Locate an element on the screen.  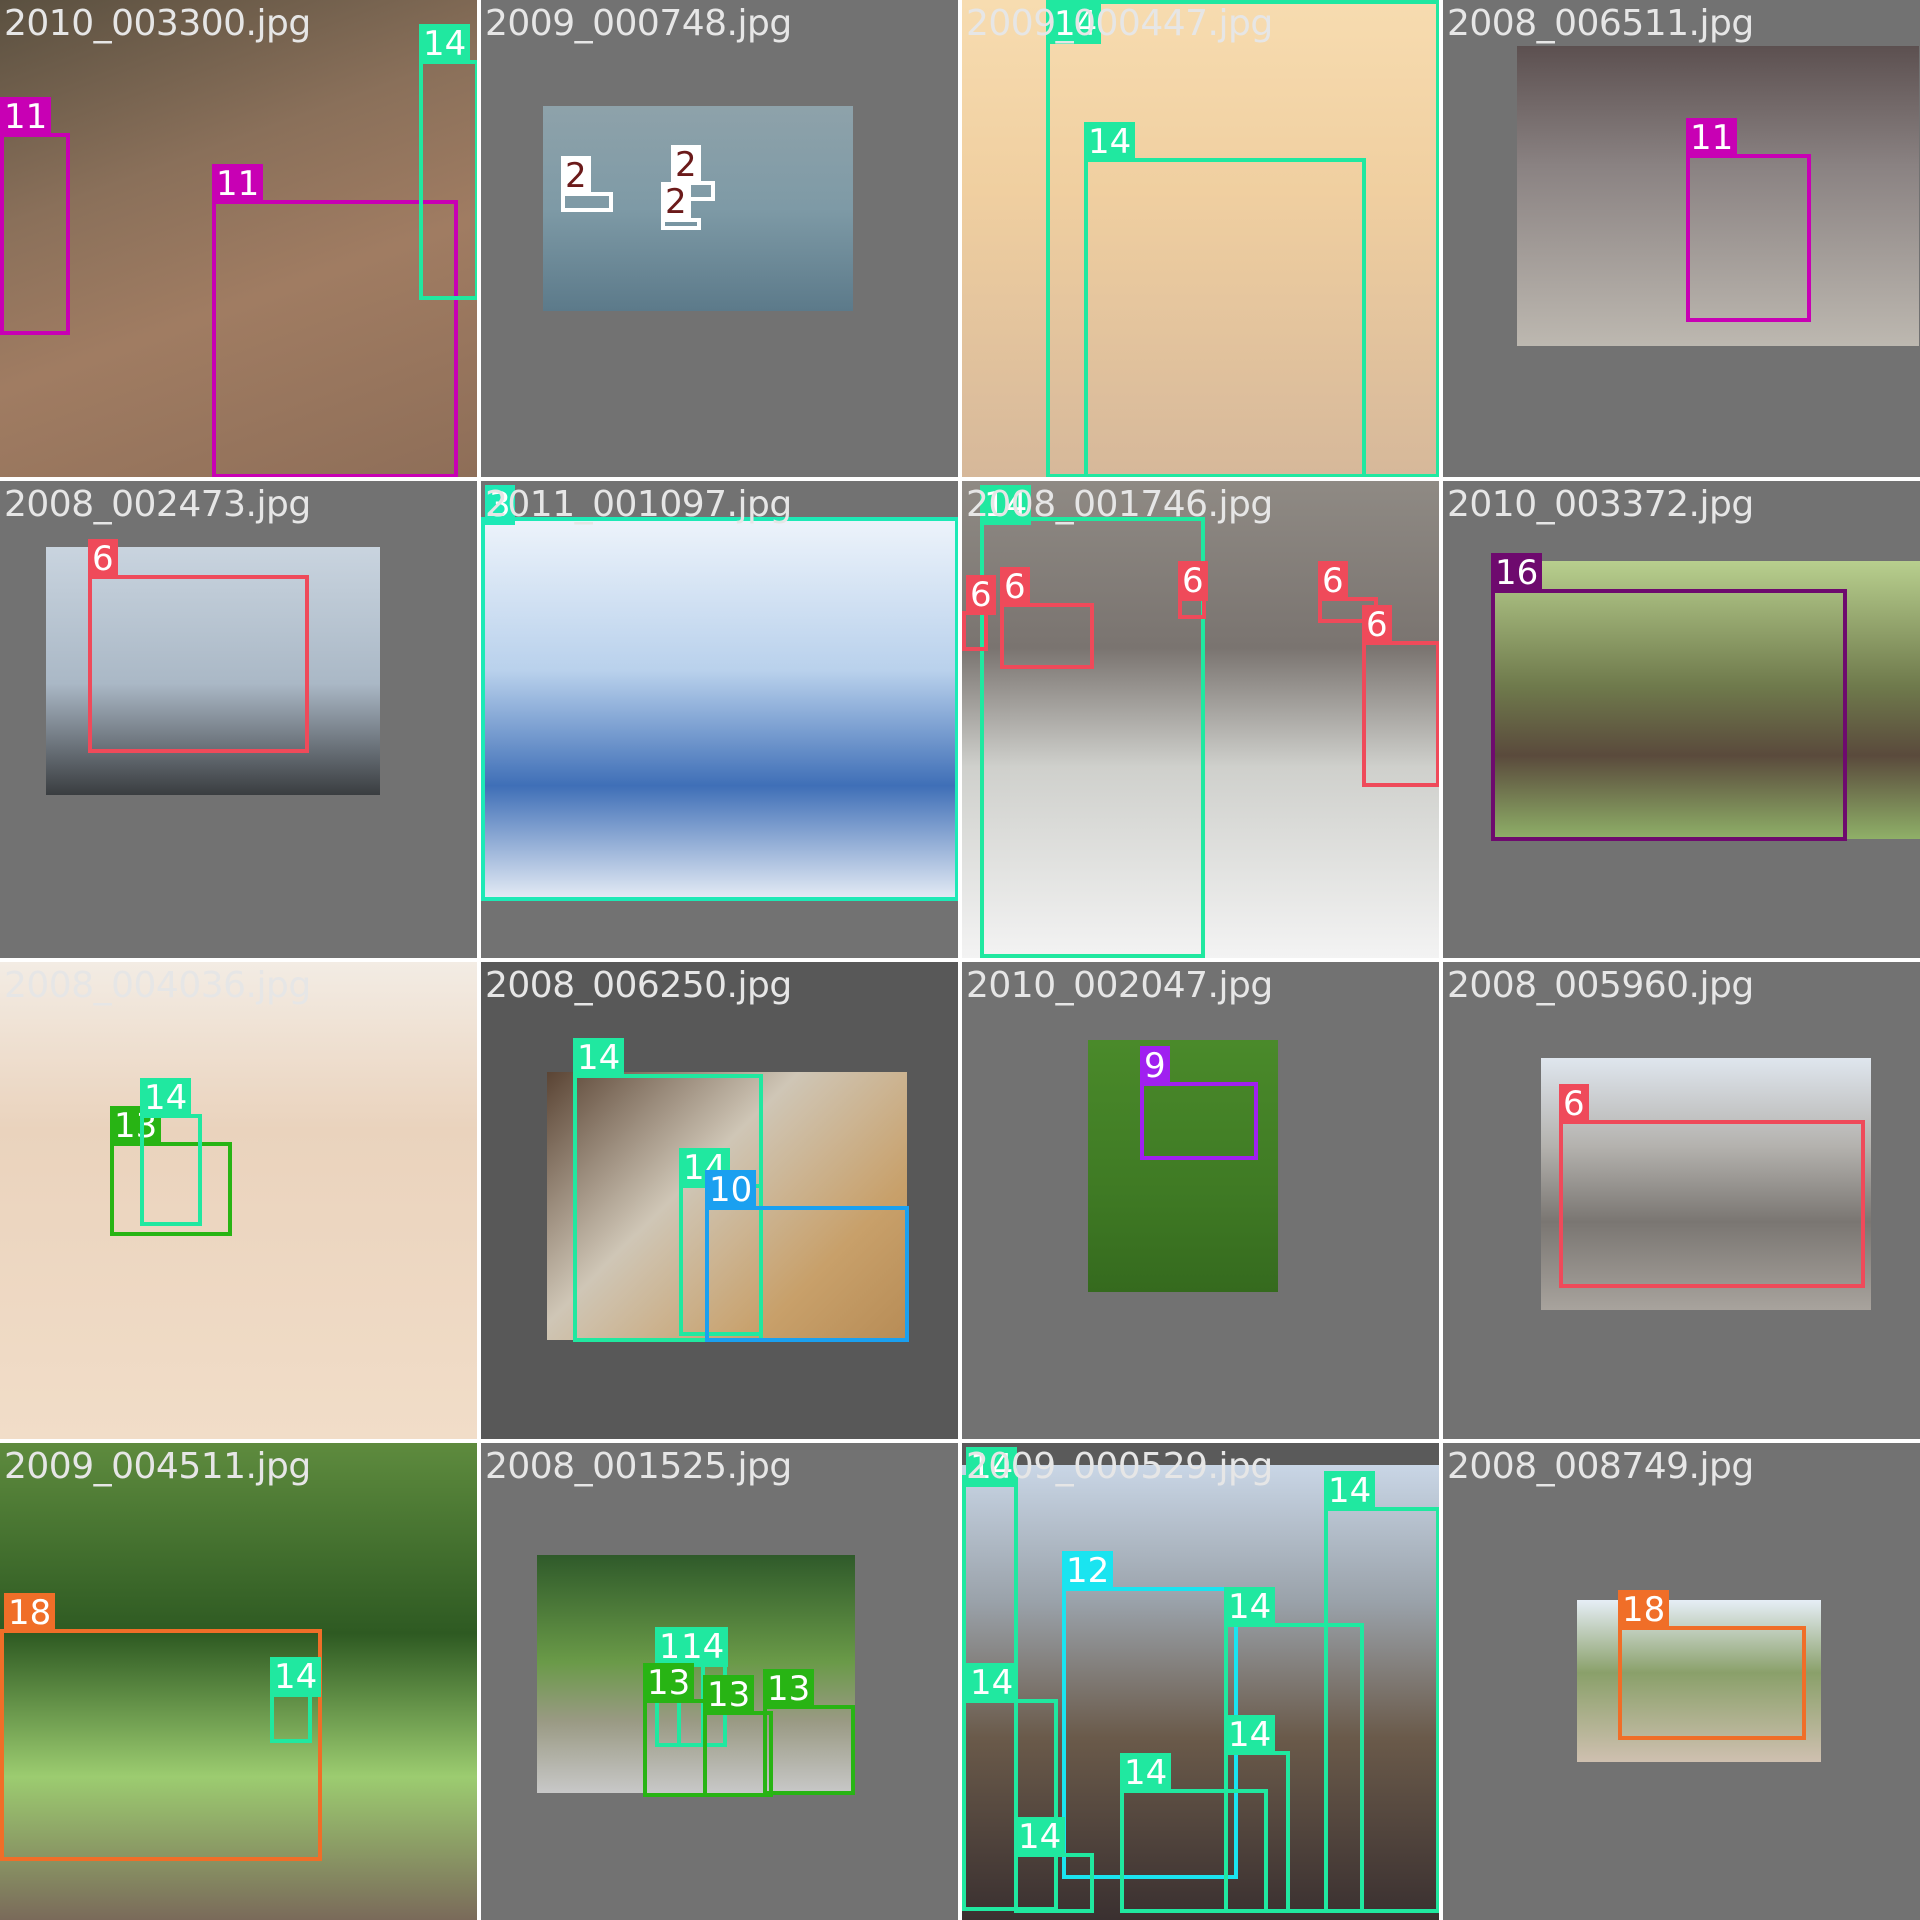
image-filename: 2008_002473.jpg is located at coordinates (157, 504).